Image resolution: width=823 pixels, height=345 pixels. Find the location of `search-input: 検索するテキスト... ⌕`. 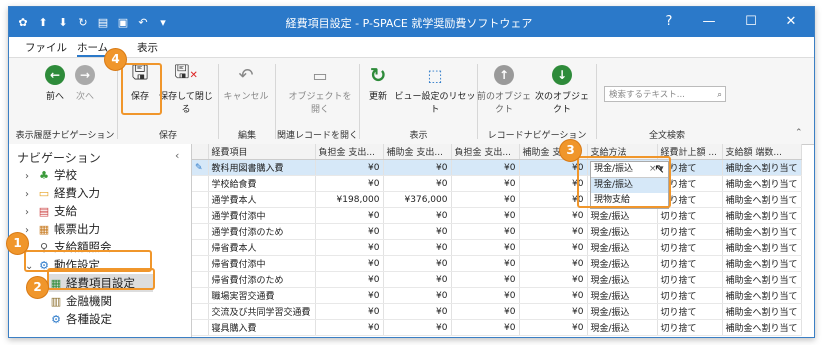

search-input: 検索するテキスト... ⌕ is located at coordinates (665, 94).